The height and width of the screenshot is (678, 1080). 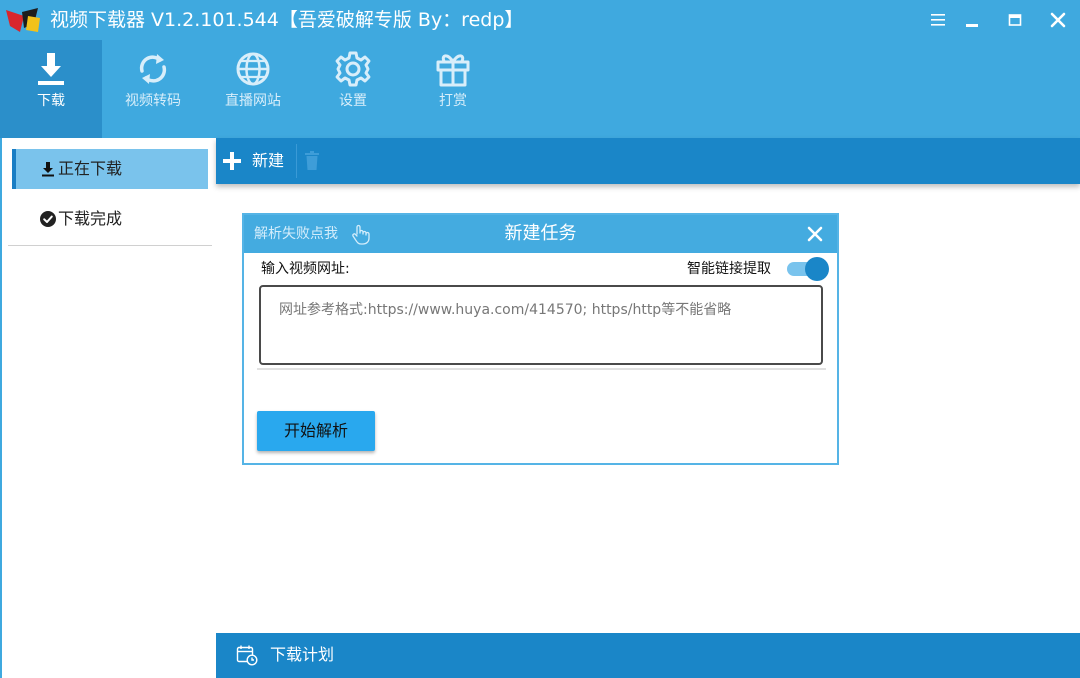 What do you see at coordinates (817, 269) in the screenshot?
I see `toggle-knob` at bounding box center [817, 269].